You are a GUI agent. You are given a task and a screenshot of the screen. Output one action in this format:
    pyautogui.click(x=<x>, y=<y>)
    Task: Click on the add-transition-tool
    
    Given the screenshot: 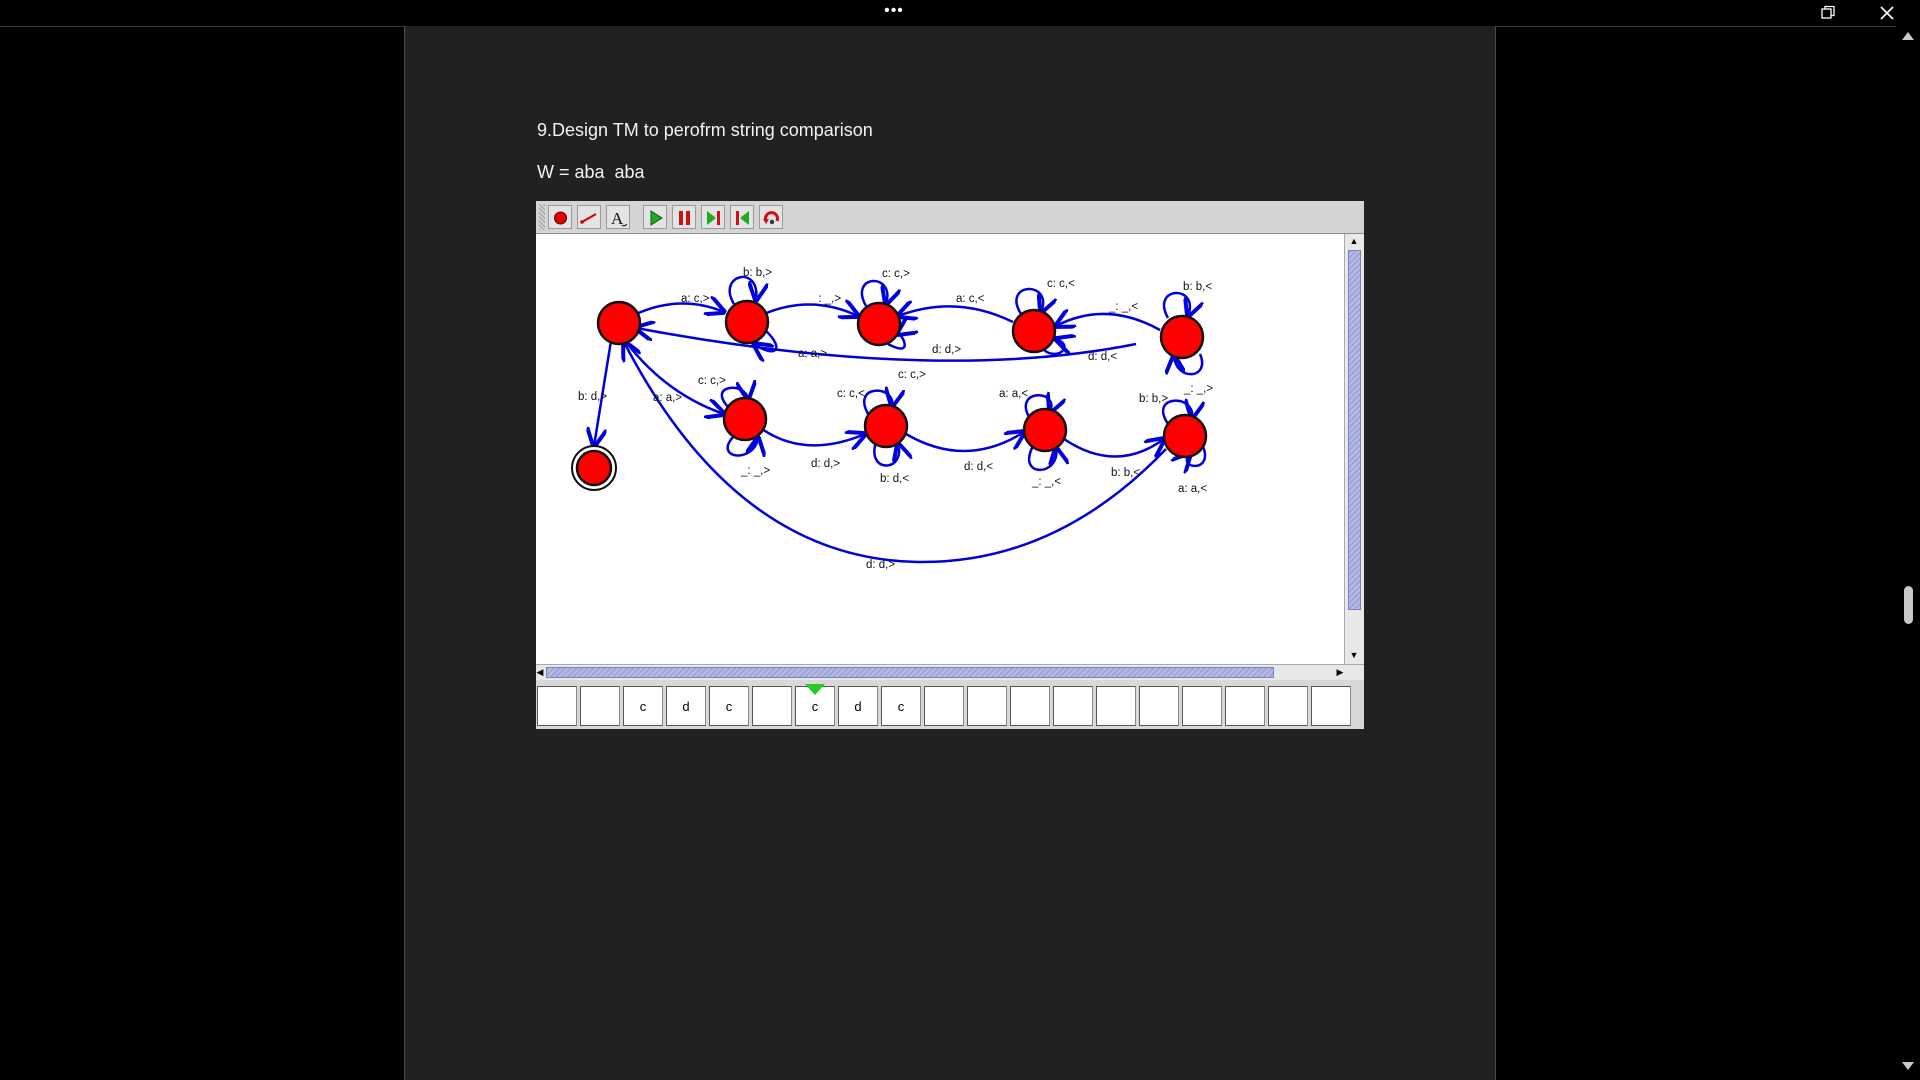 What is the action you would take?
    pyautogui.click(x=589, y=217)
    